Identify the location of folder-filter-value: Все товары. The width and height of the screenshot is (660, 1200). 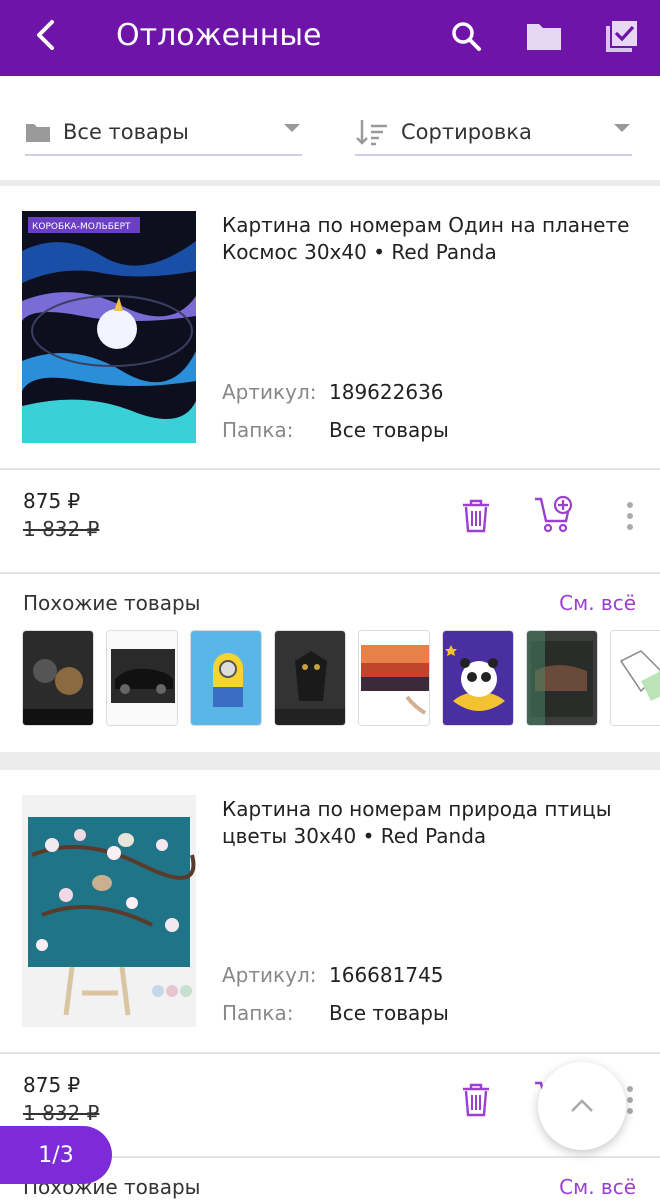
(126, 132).